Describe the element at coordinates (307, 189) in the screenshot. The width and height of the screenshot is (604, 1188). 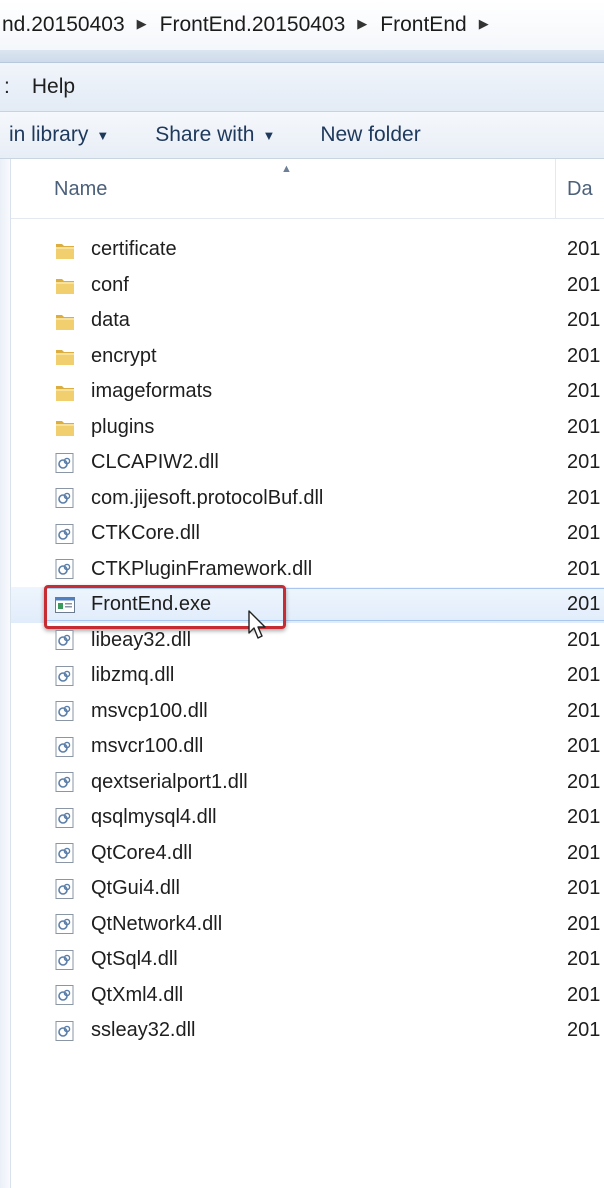
I see `column-header-row: ▲ Name Da` at that location.